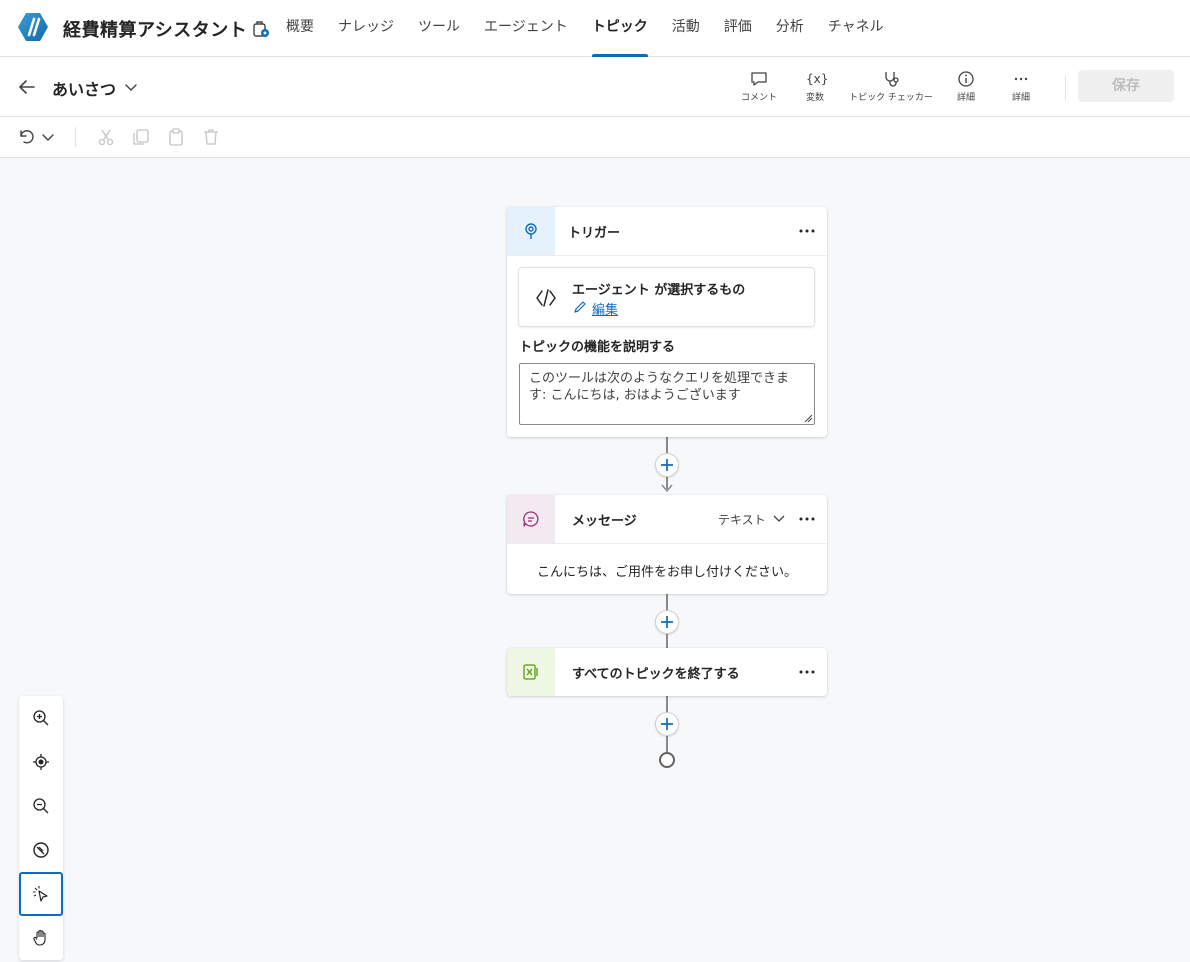 Image resolution: width=1190 pixels, height=962 pixels. I want to click on message-type-dropdown: テキスト, so click(742, 519).